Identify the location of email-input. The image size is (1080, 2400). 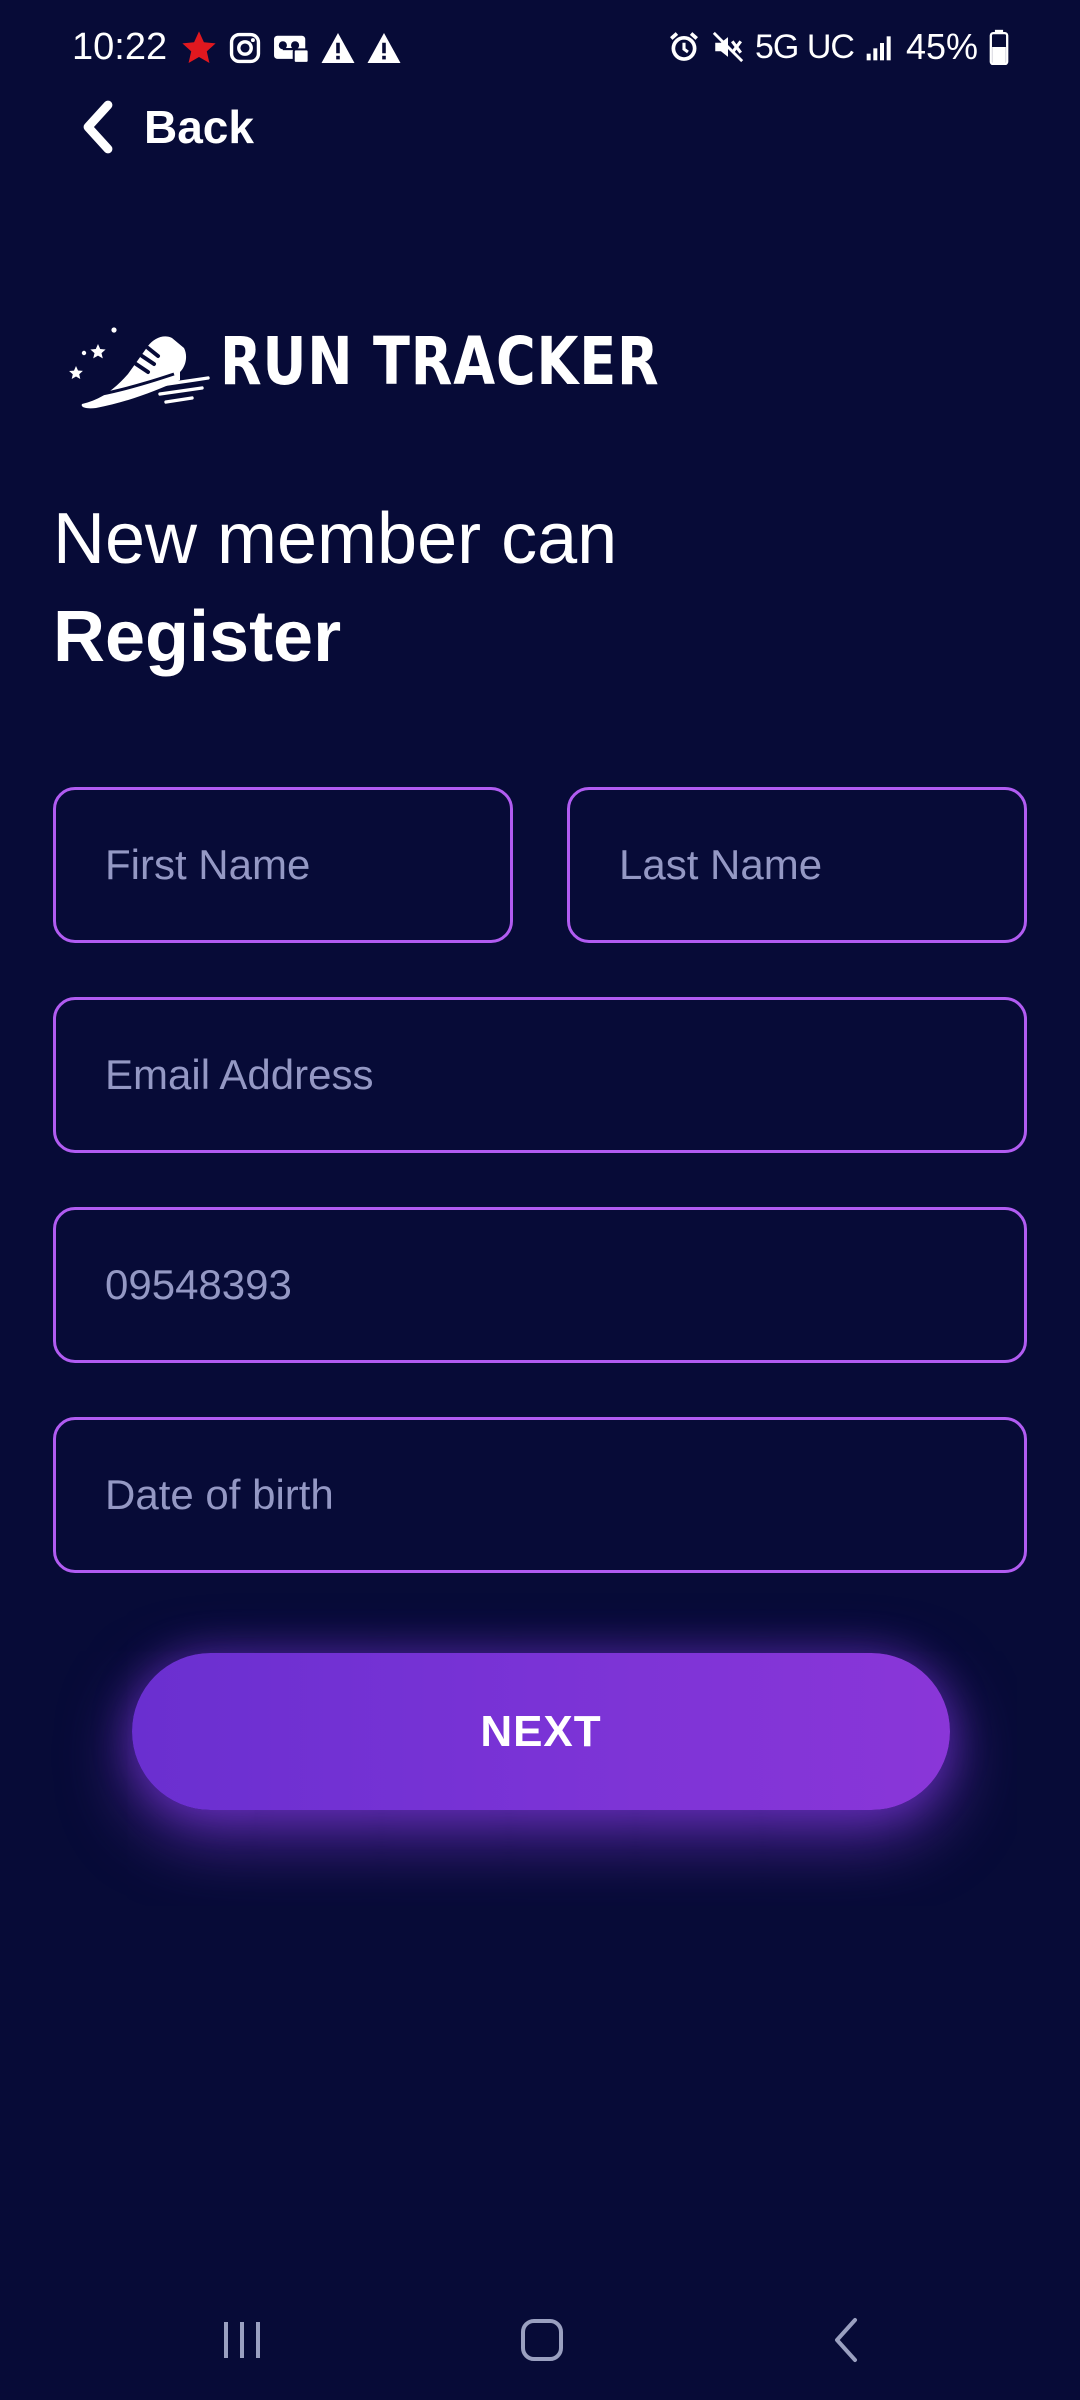
(540, 1075).